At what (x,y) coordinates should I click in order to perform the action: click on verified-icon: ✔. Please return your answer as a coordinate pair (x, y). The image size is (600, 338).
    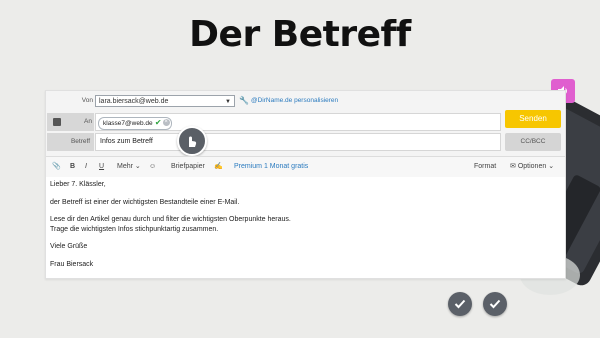
    Looking at the image, I should click on (158, 122).